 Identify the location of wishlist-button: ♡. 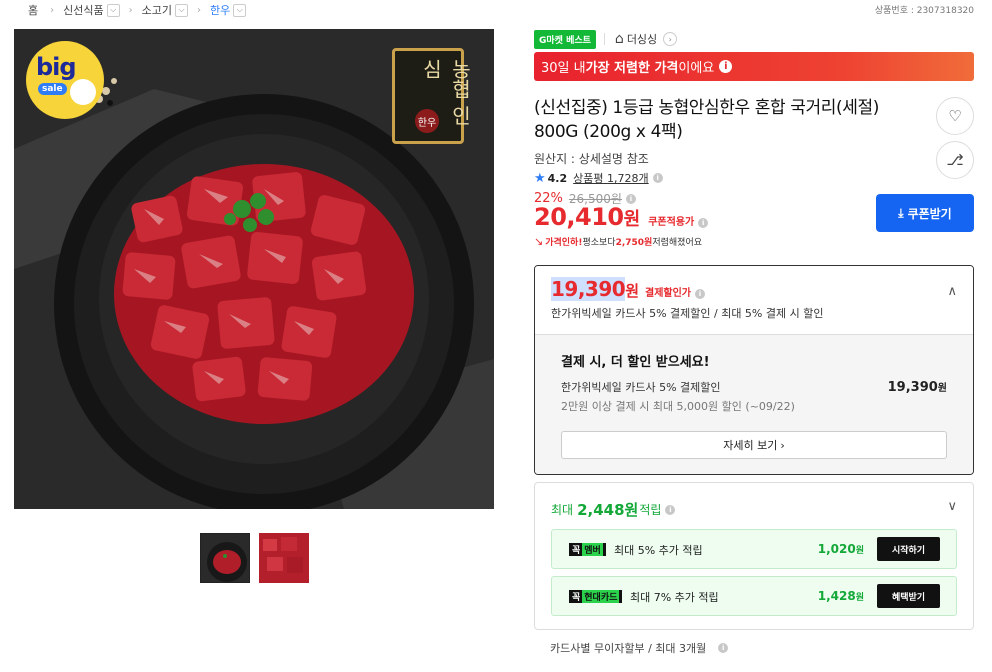
(955, 116).